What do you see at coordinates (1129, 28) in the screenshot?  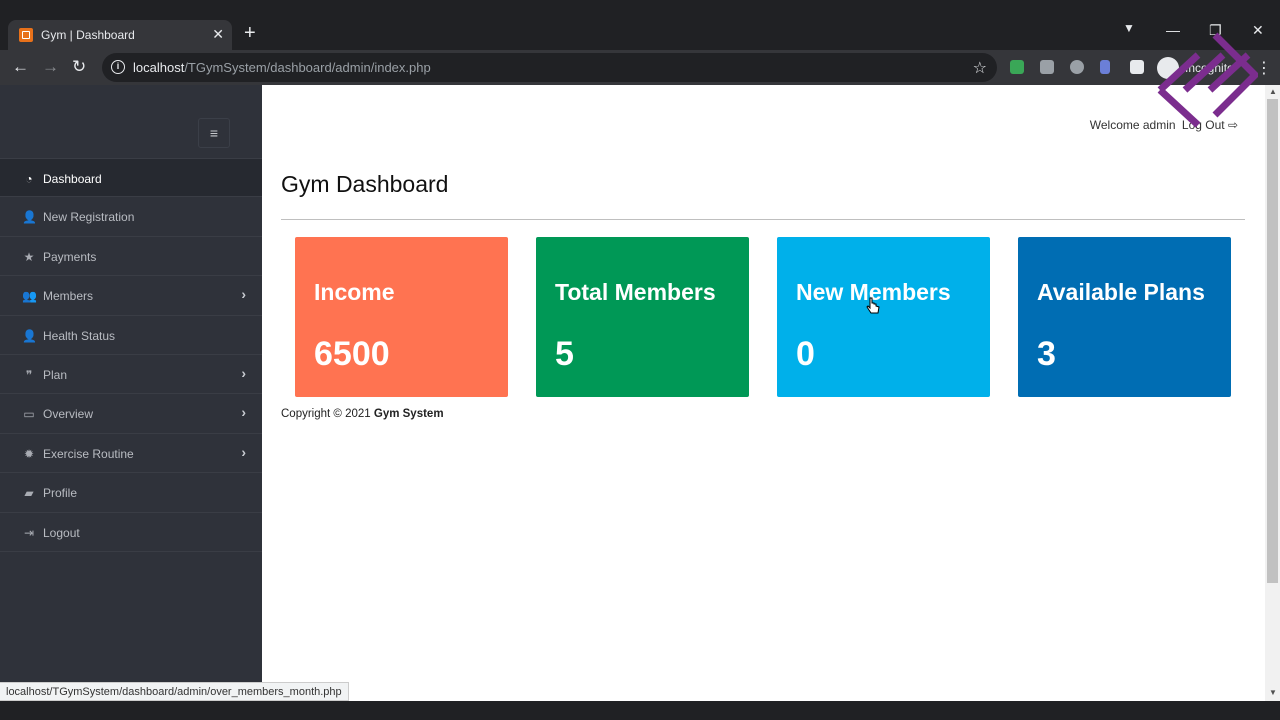 I see `tab-search-icon: ▼` at bounding box center [1129, 28].